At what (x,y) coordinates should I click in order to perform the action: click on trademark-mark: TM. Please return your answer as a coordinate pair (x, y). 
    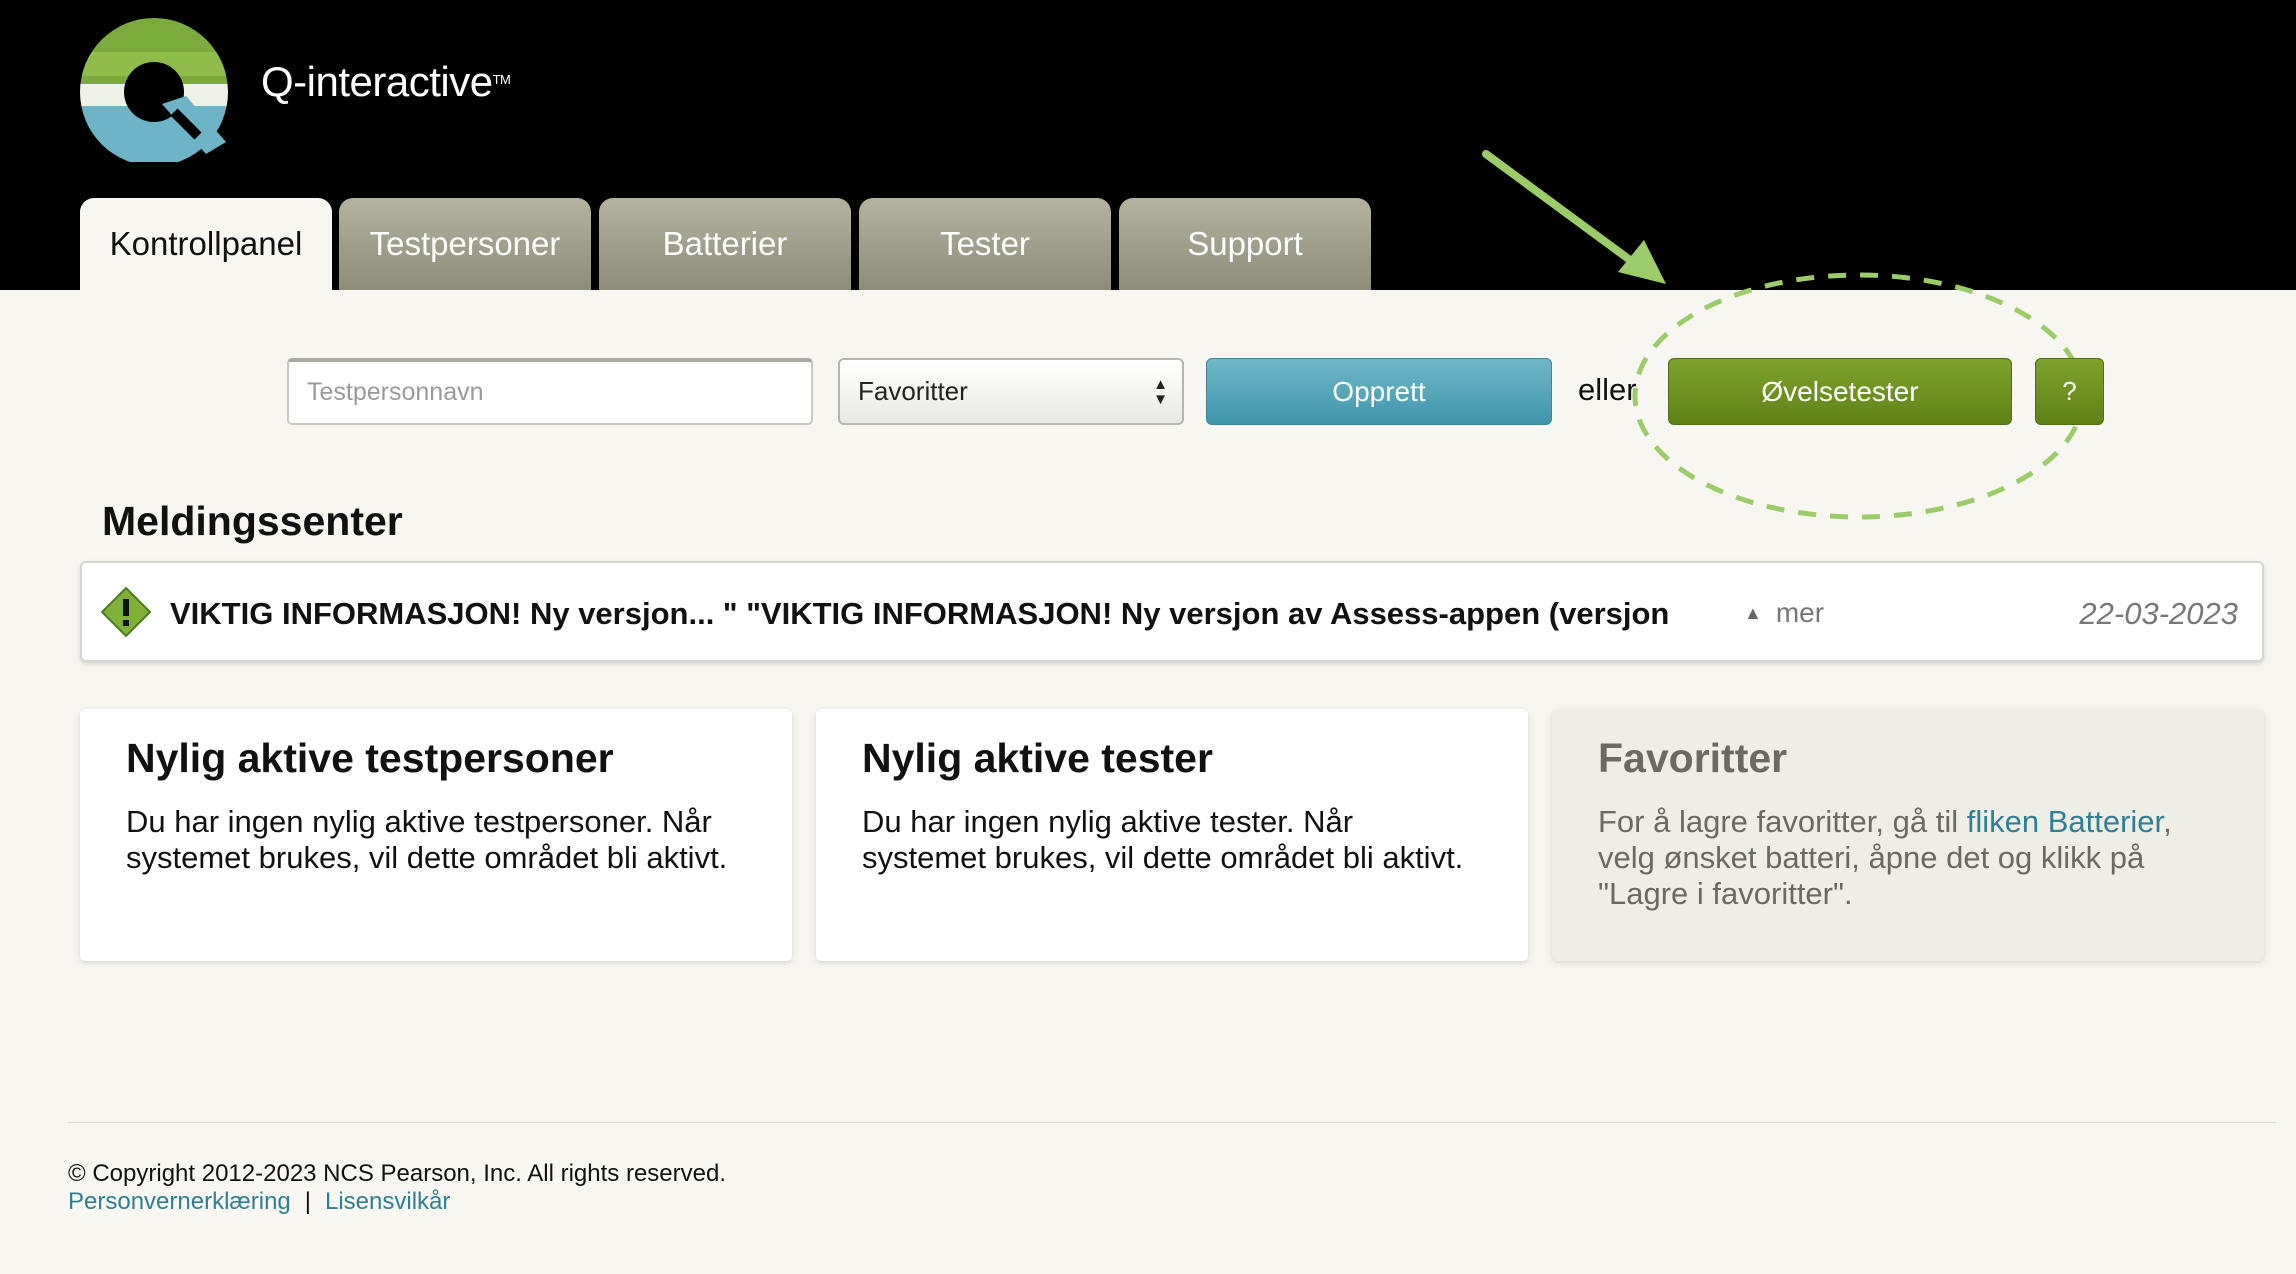
    Looking at the image, I should click on (501, 79).